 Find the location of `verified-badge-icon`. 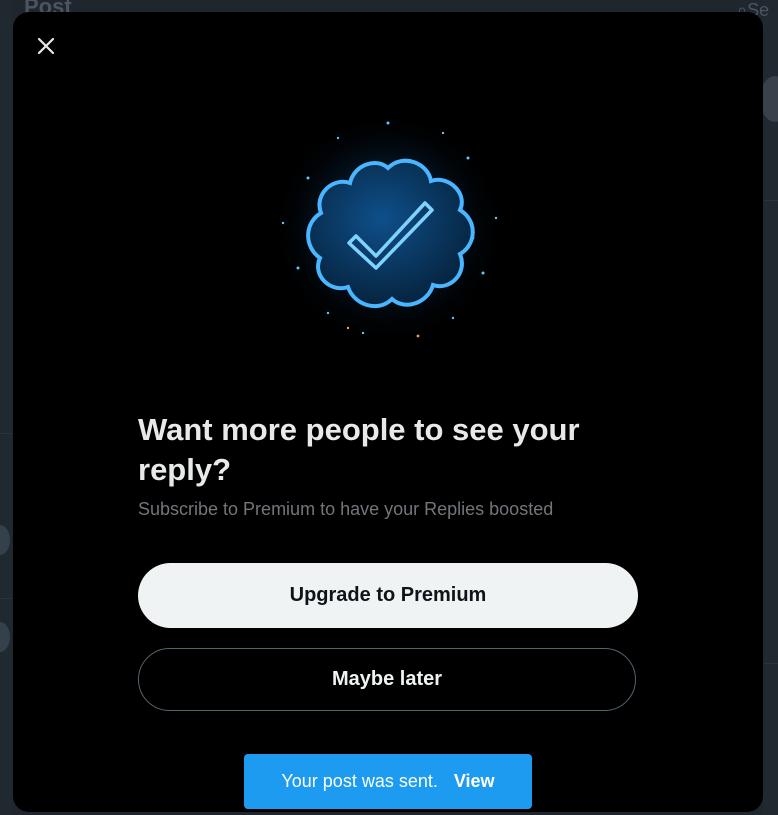

verified-badge-icon is located at coordinates (388, 223).